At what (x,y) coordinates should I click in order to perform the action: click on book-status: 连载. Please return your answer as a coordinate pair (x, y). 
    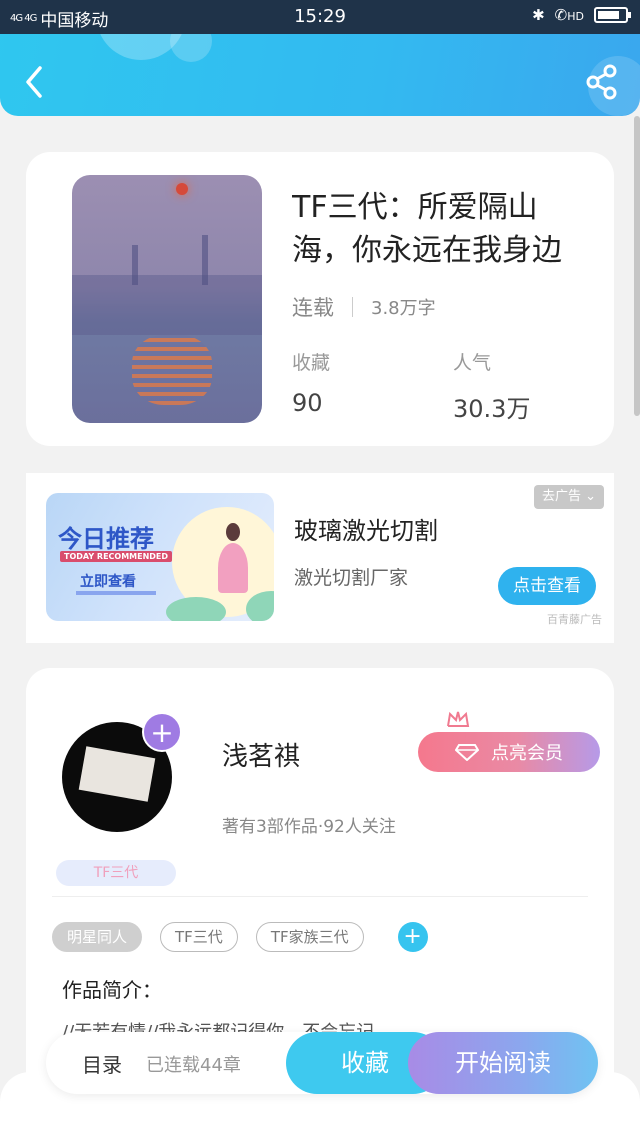
    Looking at the image, I should click on (313, 308).